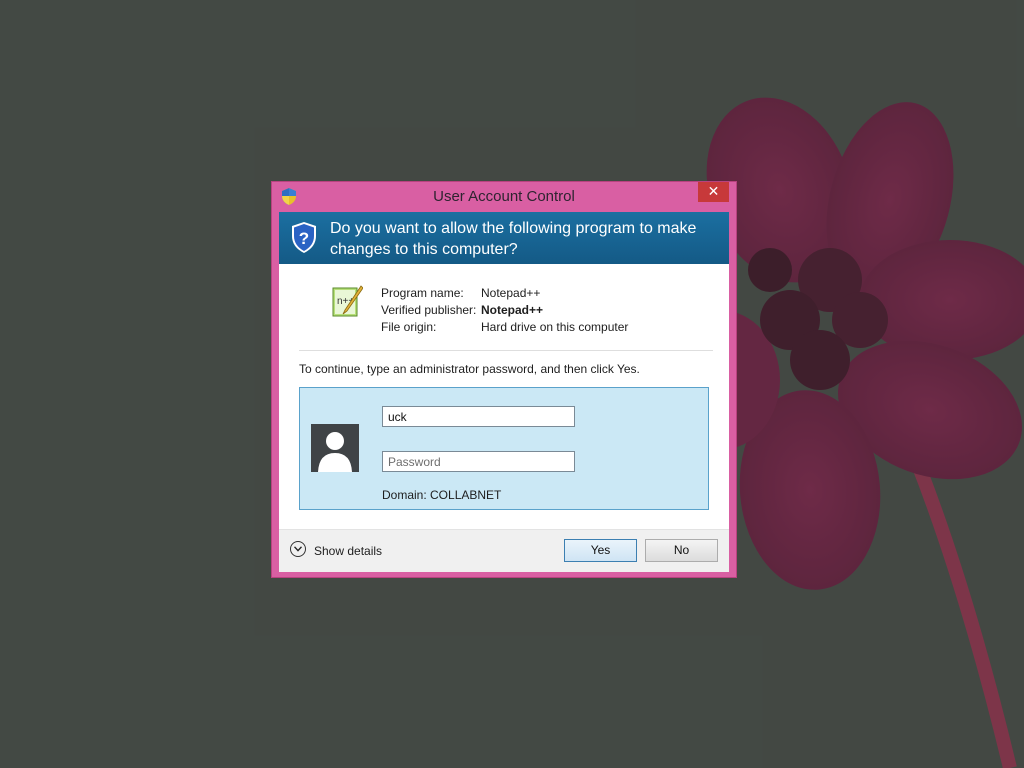 The image size is (1024, 768). What do you see at coordinates (511, 293) in the screenshot?
I see `program-name-value: Notepad++` at bounding box center [511, 293].